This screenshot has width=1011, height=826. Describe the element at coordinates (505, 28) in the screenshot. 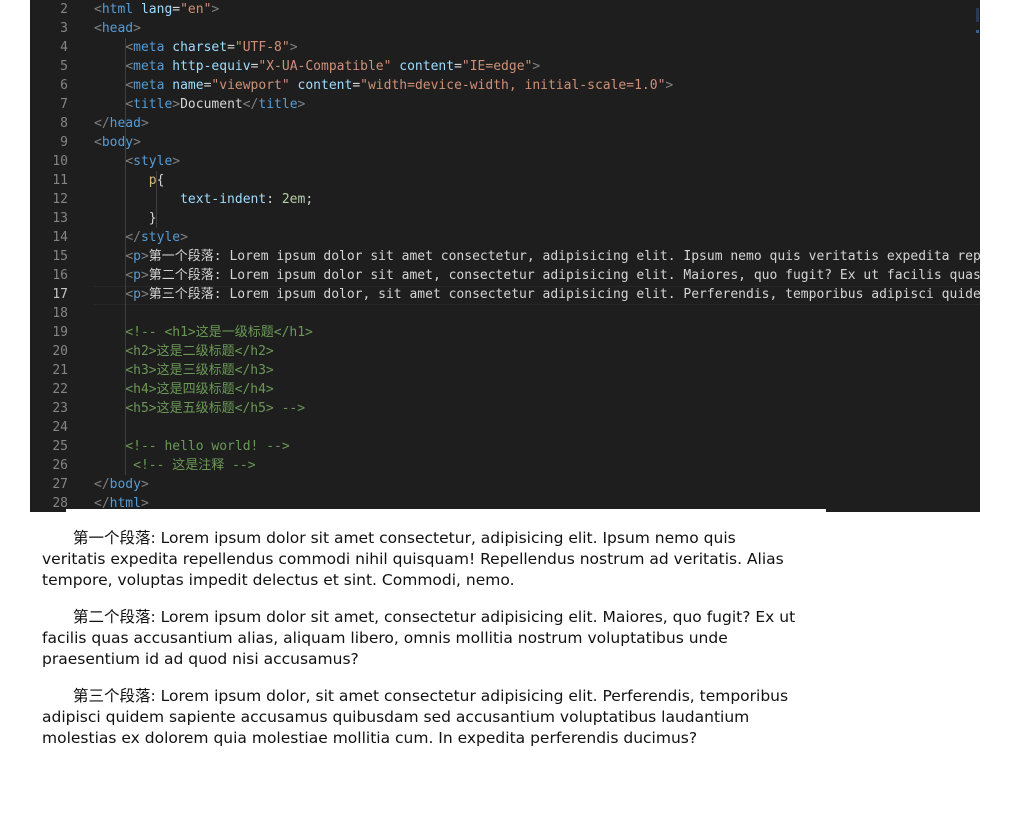

I see `code-line: 3 <head>` at that location.